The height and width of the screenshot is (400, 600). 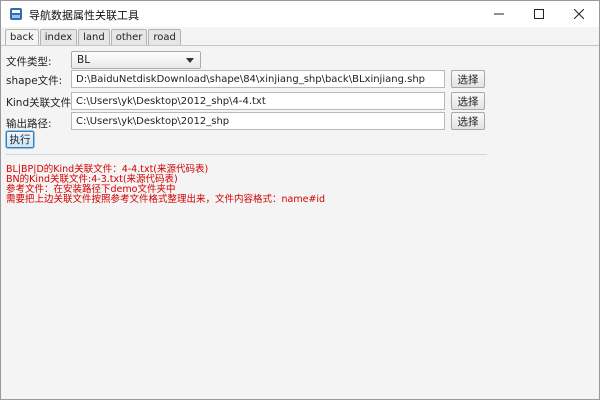 I want to click on maximize-icon, so click(x=539, y=14).